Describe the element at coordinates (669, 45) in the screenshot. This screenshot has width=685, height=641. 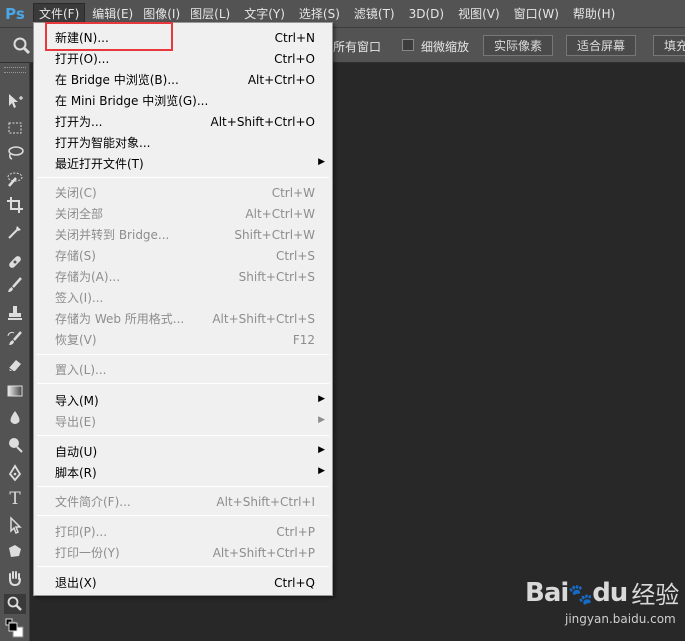
I see `fill-screen-button: 填充` at that location.